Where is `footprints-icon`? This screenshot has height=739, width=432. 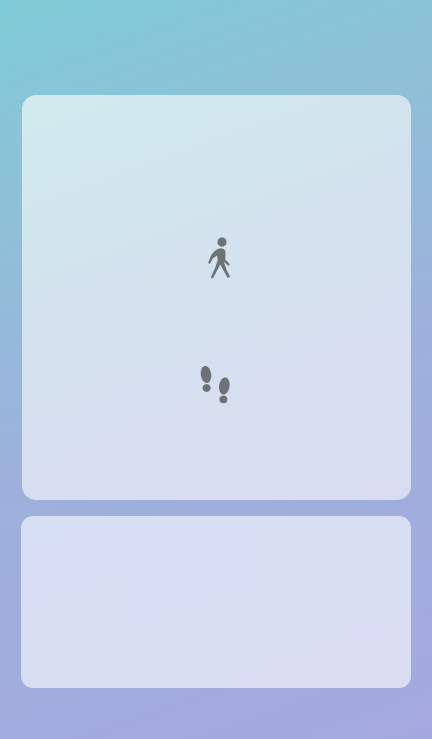
footprints-icon is located at coordinates (215, 384).